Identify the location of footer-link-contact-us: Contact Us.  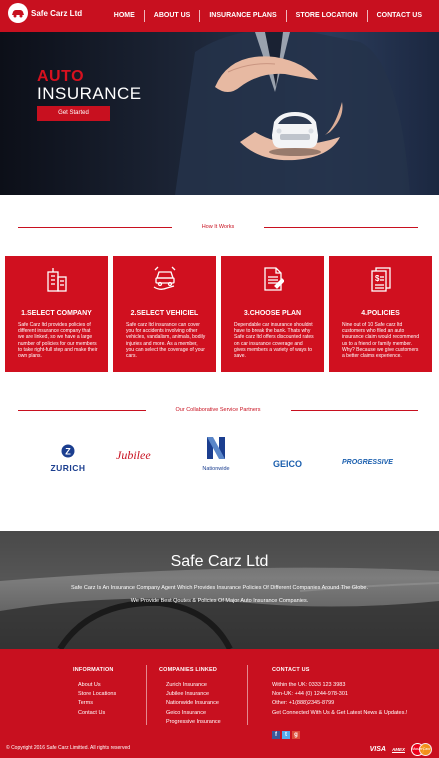
(97, 713).